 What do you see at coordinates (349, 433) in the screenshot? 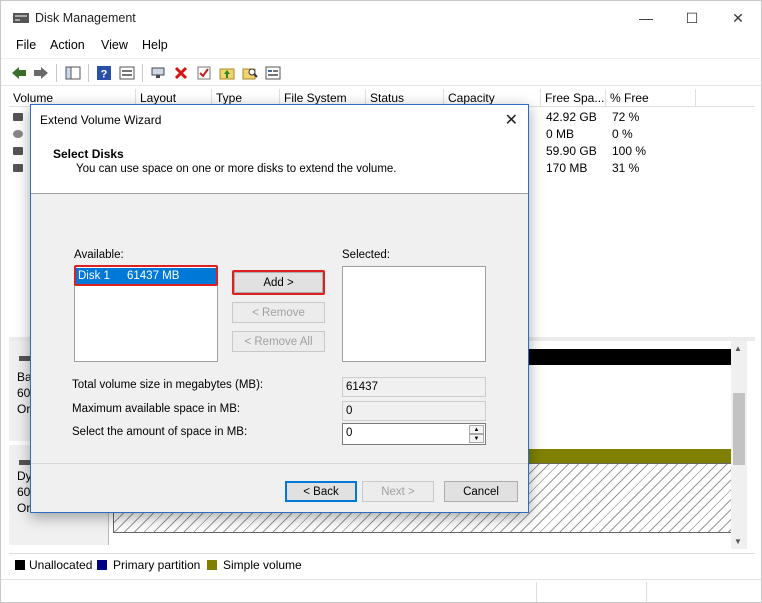
I see `amount-value: 0` at bounding box center [349, 433].